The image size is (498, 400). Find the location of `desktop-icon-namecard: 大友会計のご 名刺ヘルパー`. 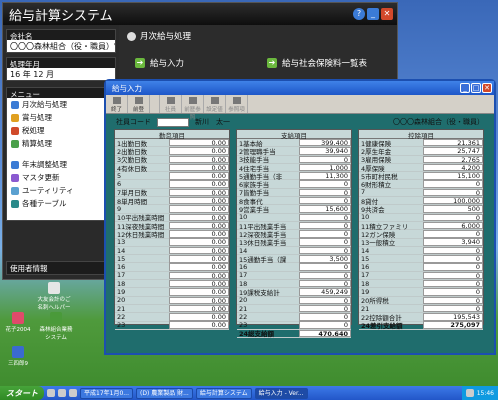

desktop-icon-namecard: 大友会計のご 名刺ヘルパー is located at coordinates (54, 296).